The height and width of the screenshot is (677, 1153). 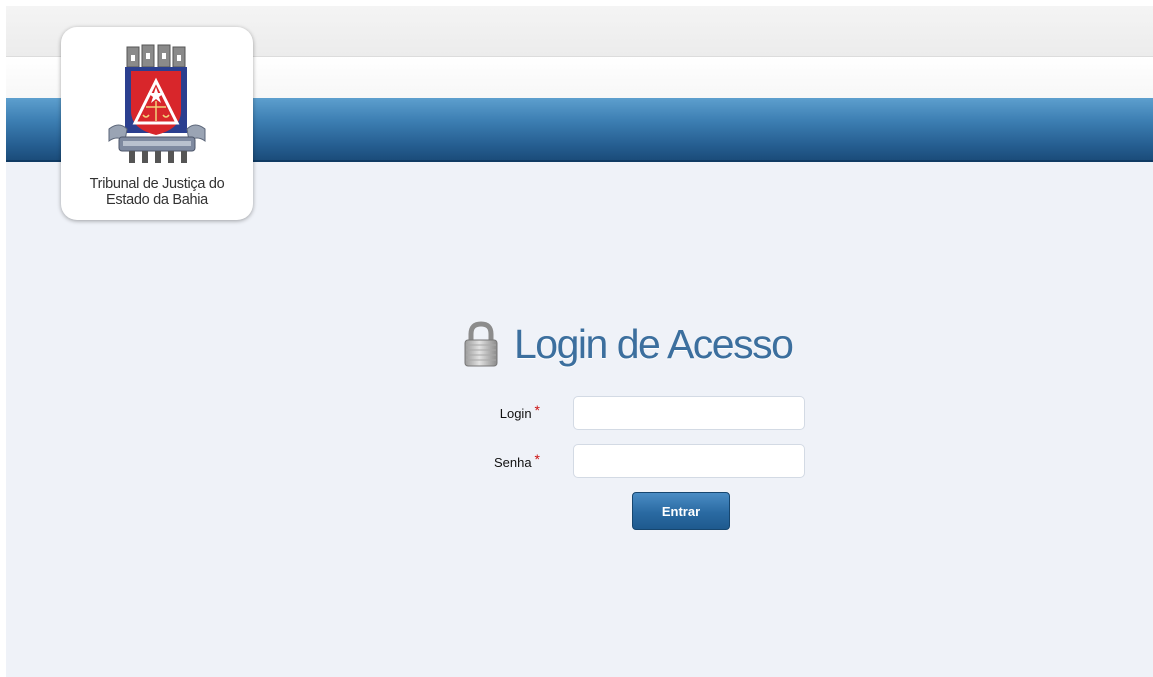 What do you see at coordinates (689, 413) in the screenshot?
I see `login-input` at bounding box center [689, 413].